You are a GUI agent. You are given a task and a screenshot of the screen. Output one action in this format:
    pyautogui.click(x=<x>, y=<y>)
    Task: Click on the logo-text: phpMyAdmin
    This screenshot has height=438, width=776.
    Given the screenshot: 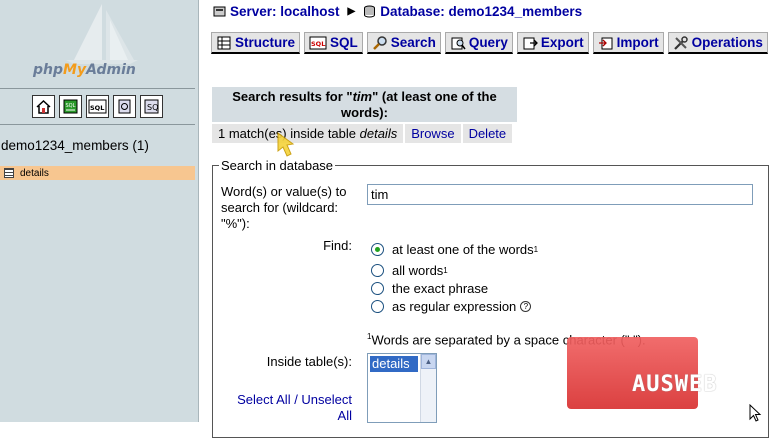 What is the action you would take?
    pyautogui.click(x=84, y=70)
    